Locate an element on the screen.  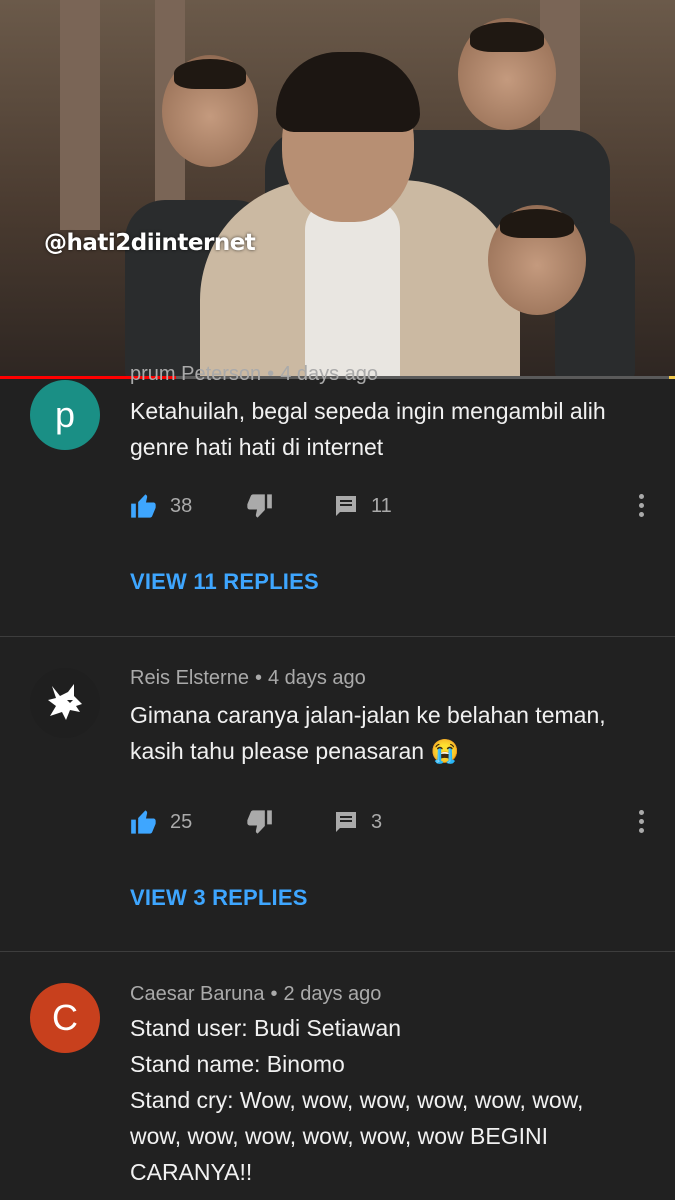
comment-meta: prum Peterson • 4 days ago is located at coordinates (254, 374).